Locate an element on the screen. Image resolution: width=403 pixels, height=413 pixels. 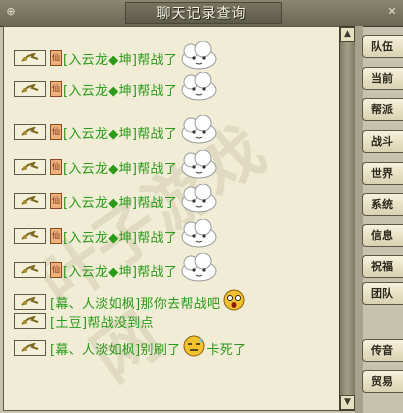
channel-tab: 系统 is located at coordinates (382, 204).